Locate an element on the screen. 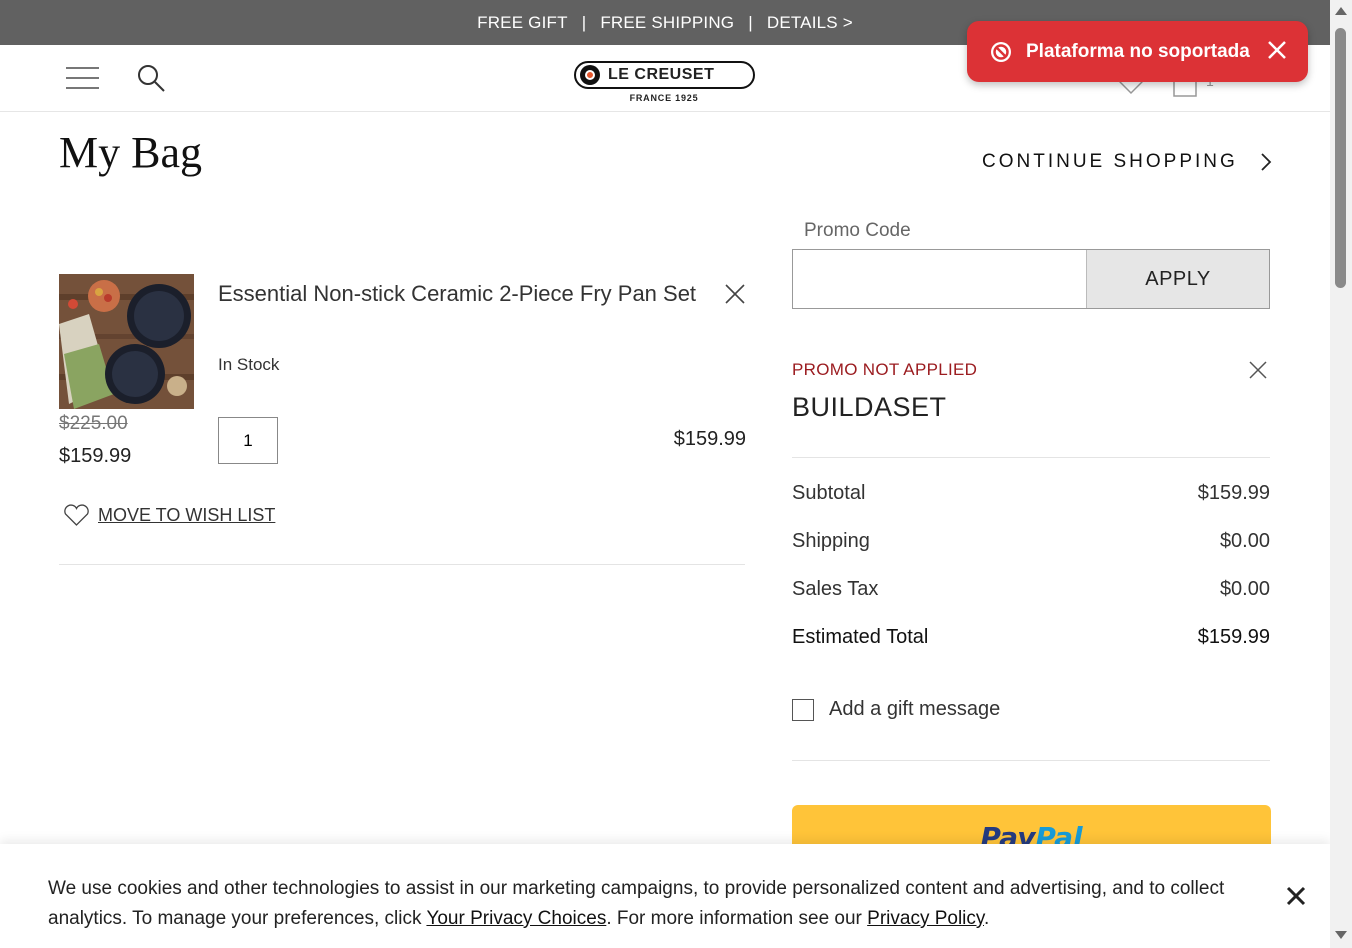 This screenshot has width=1352, height=948. promo-code-form: APPLY is located at coordinates (1031, 279).